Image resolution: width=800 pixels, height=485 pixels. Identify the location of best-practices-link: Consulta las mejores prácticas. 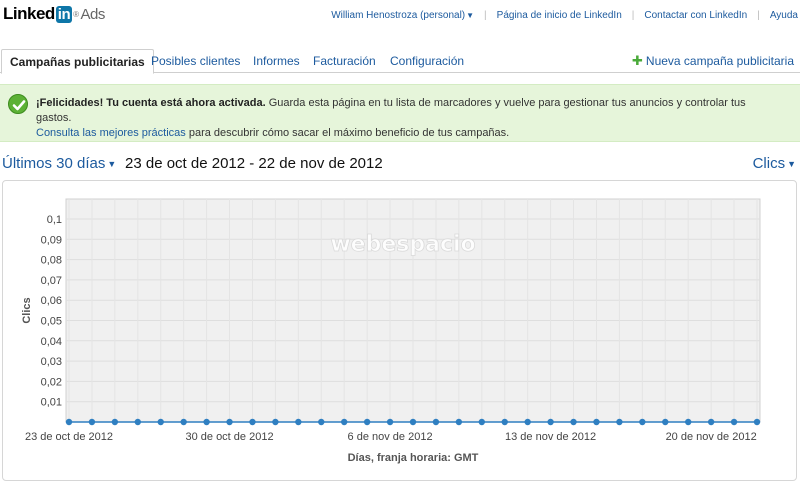
(111, 133).